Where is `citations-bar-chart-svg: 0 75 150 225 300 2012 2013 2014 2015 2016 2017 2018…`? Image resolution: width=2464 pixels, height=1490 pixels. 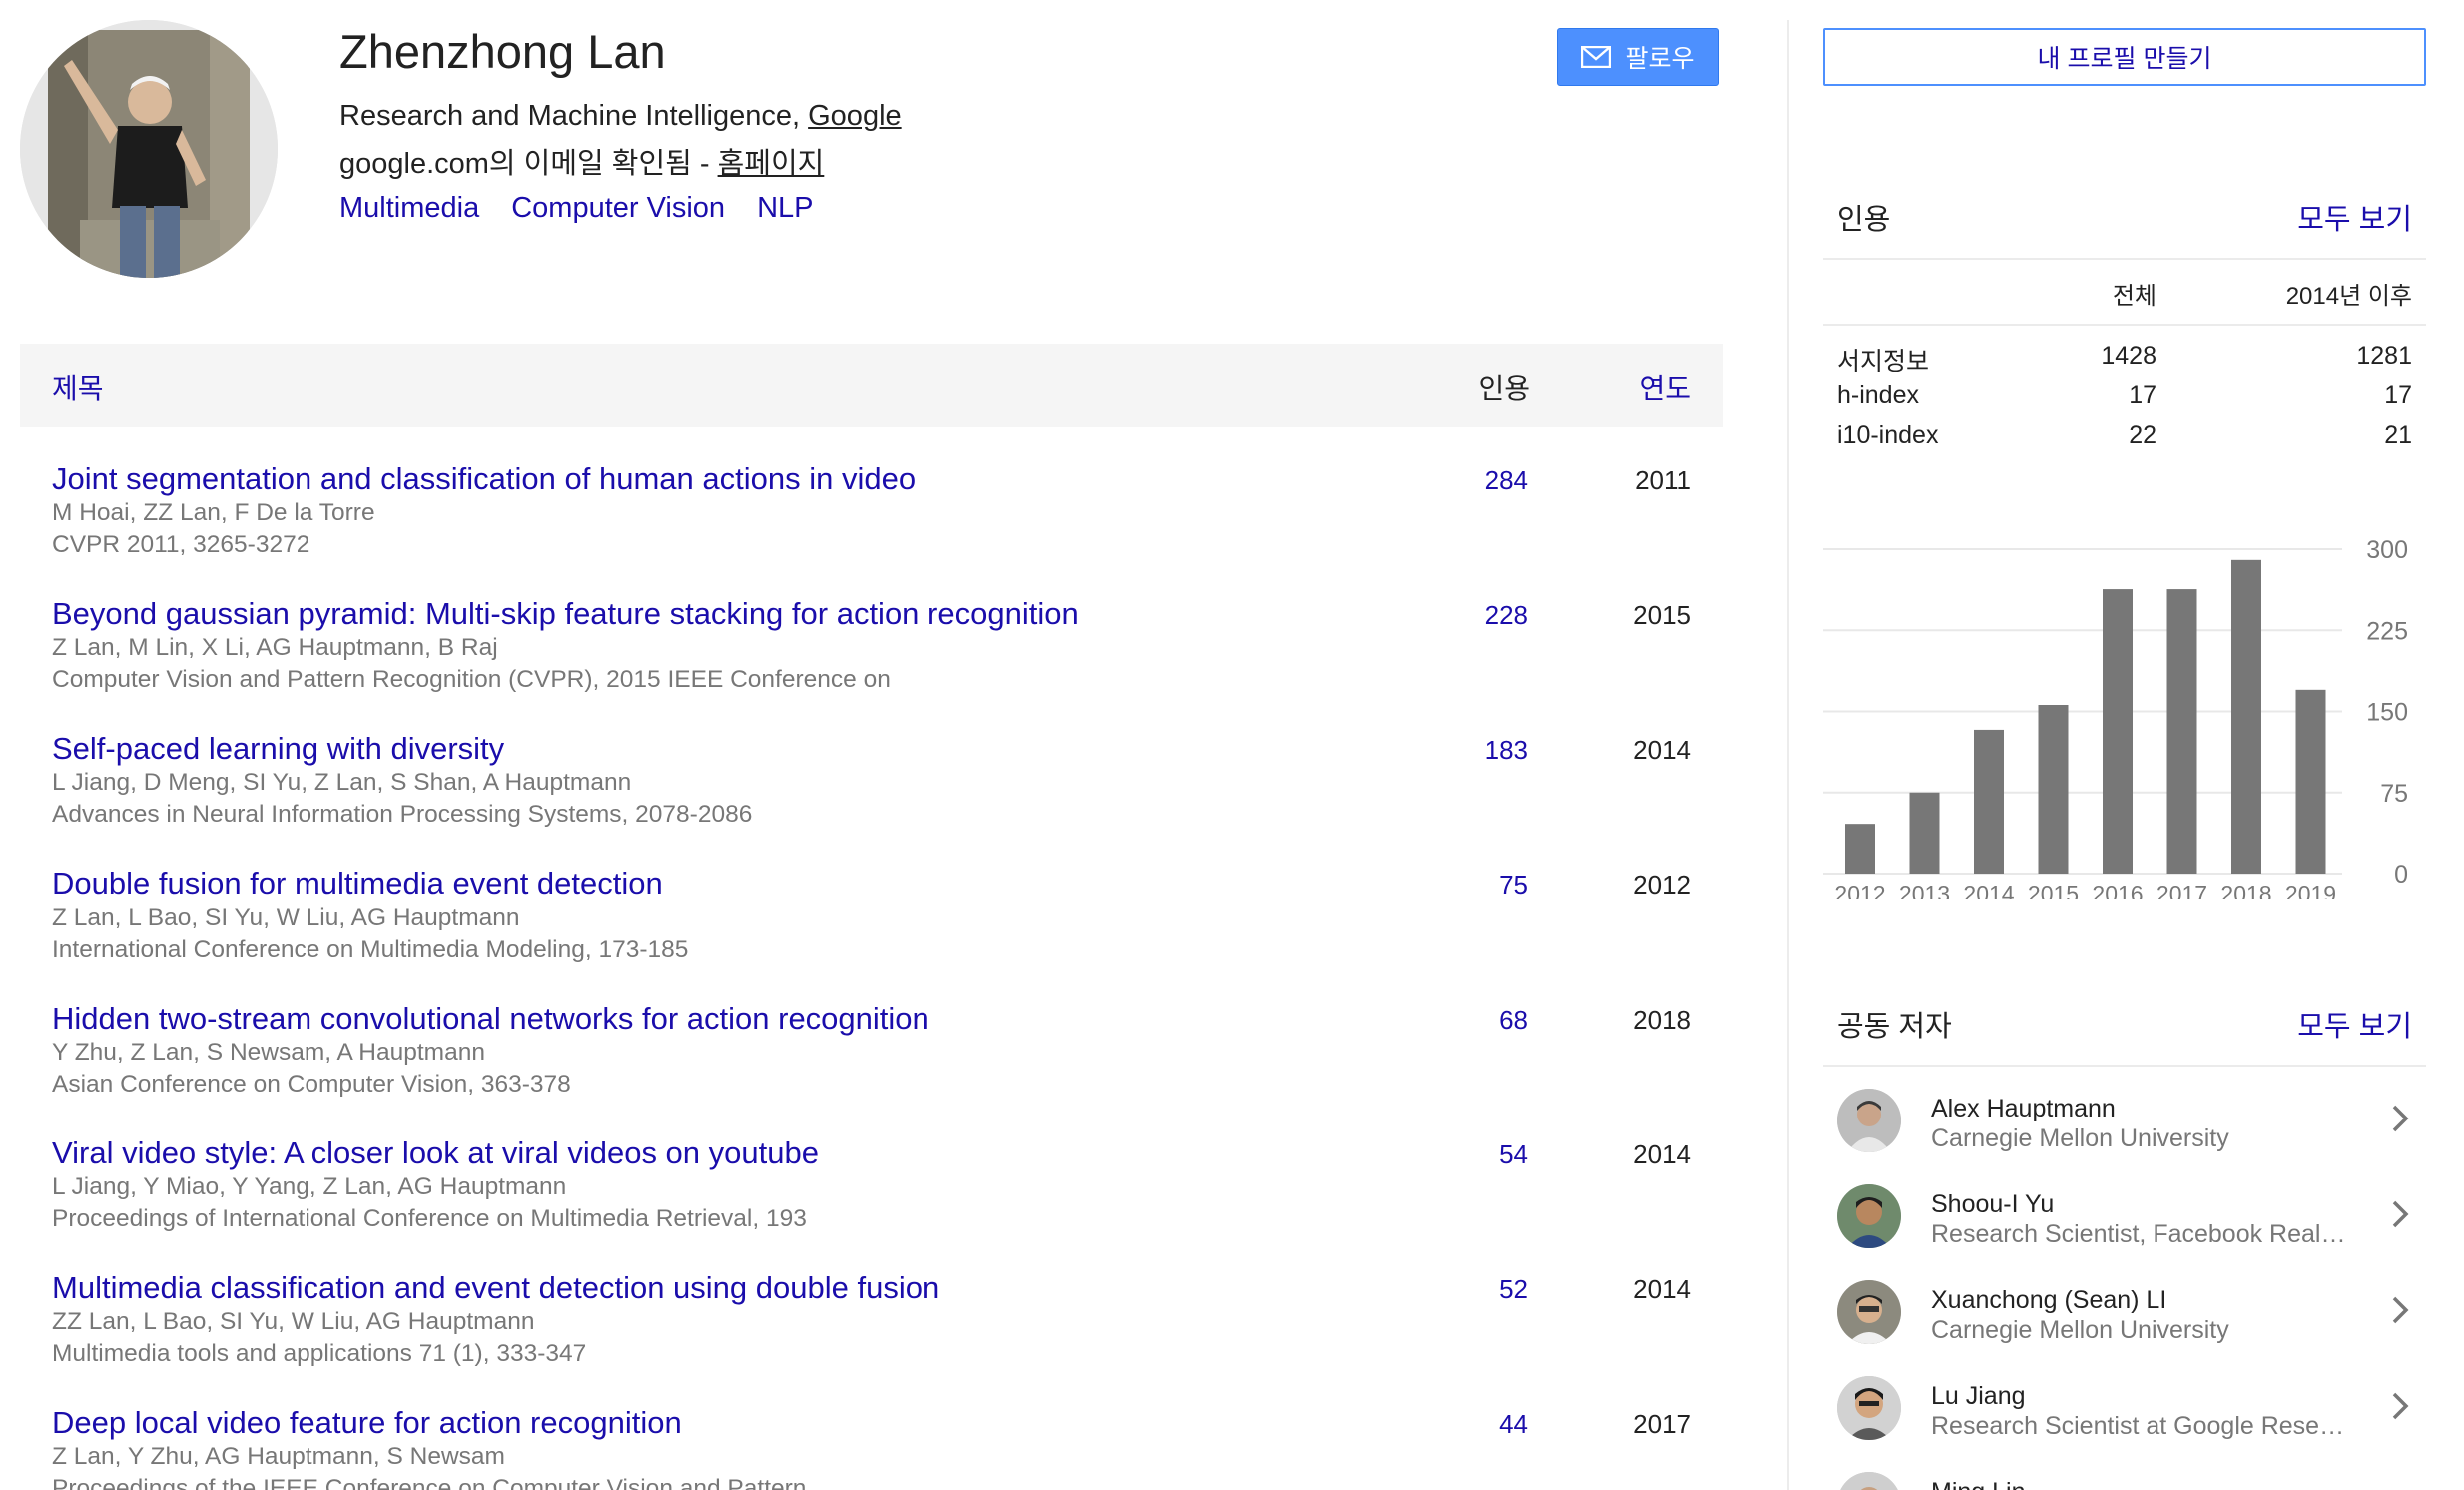 citations-bar-chart-svg: 0 75 150 225 300 2012 2013 2014 2015 2016 2017 2018… is located at coordinates (2115, 717).